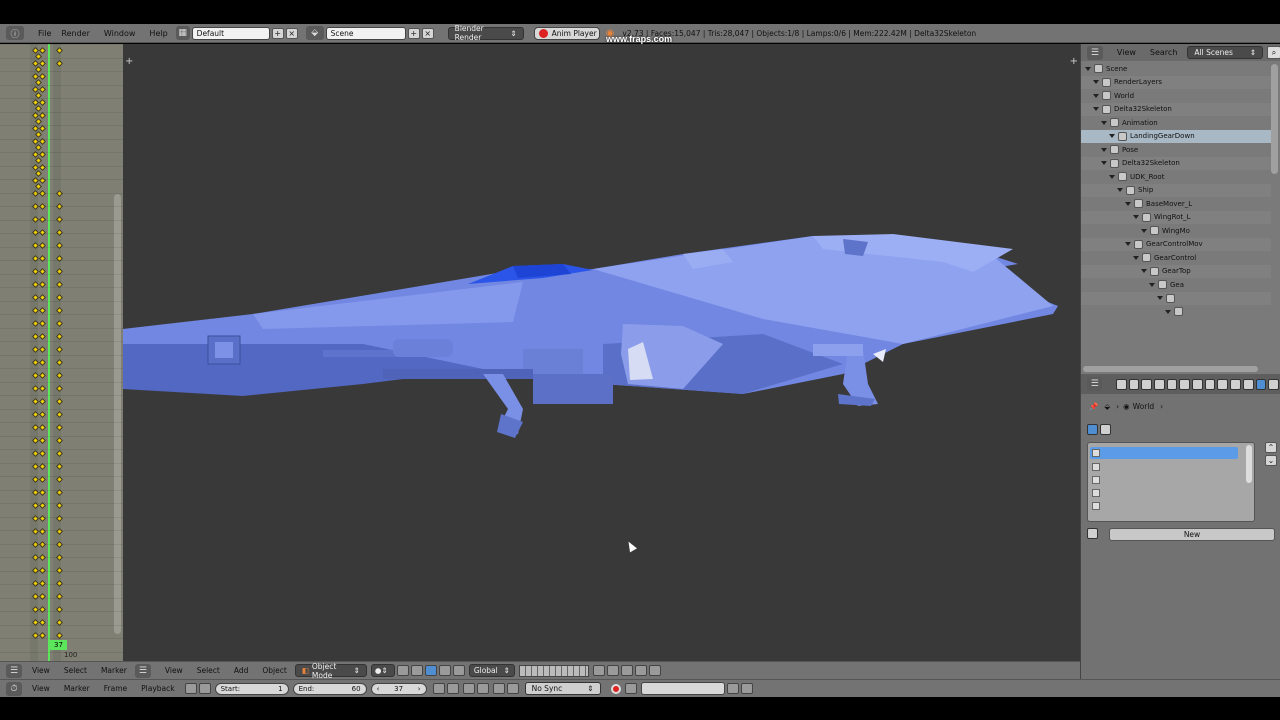  What do you see at coordinates (330, 689) in the screenshot?
I see `end-frame-field: End: 60` at bounding box center [330, 689].